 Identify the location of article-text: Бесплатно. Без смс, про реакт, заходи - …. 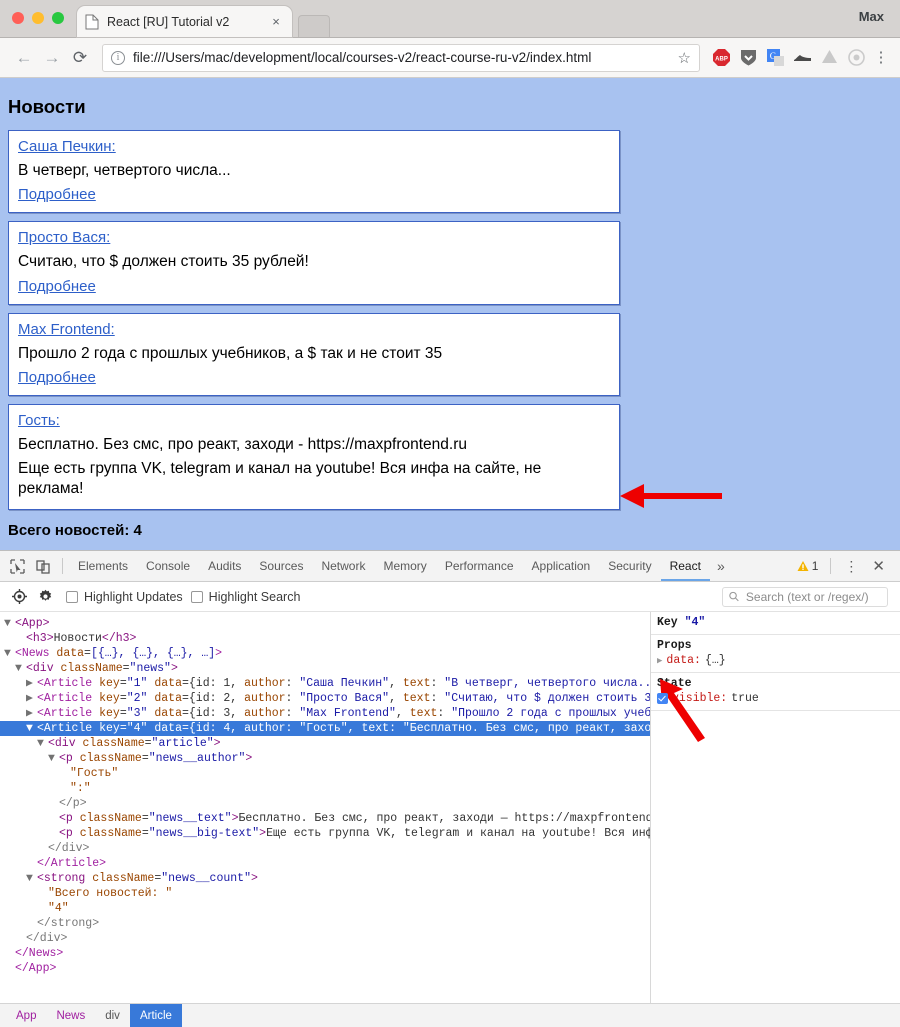
(242, 445).